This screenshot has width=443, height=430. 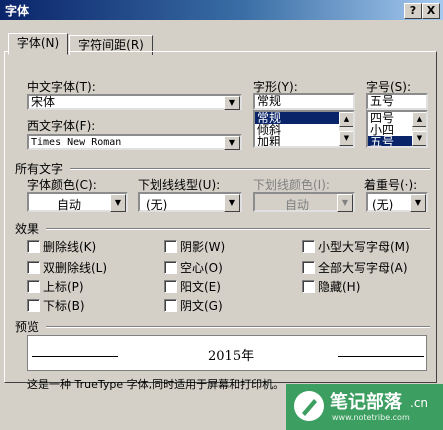 What do you see at coordinates (397, 129) in the screenshot?
I see `size-list: 四号 小四 五号 ▲ ▼` at bounding box center [397, 129].